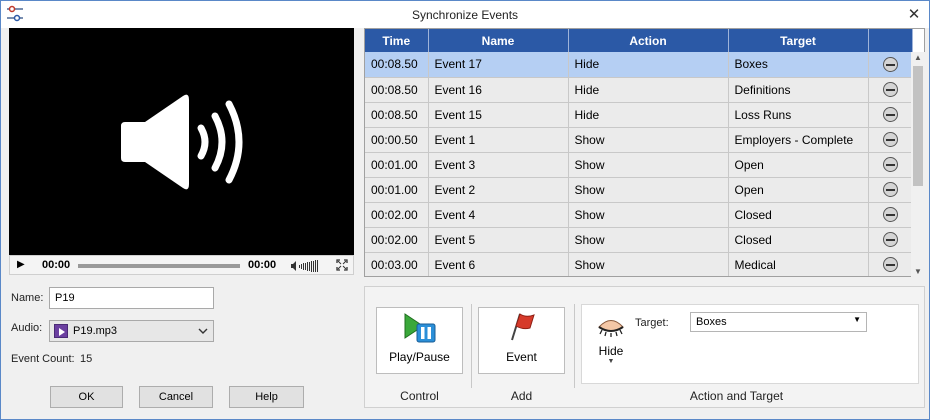  Describe the element at coordinates (918, 126) in the screenshot. I see `scrollbar-thumb` at that location.